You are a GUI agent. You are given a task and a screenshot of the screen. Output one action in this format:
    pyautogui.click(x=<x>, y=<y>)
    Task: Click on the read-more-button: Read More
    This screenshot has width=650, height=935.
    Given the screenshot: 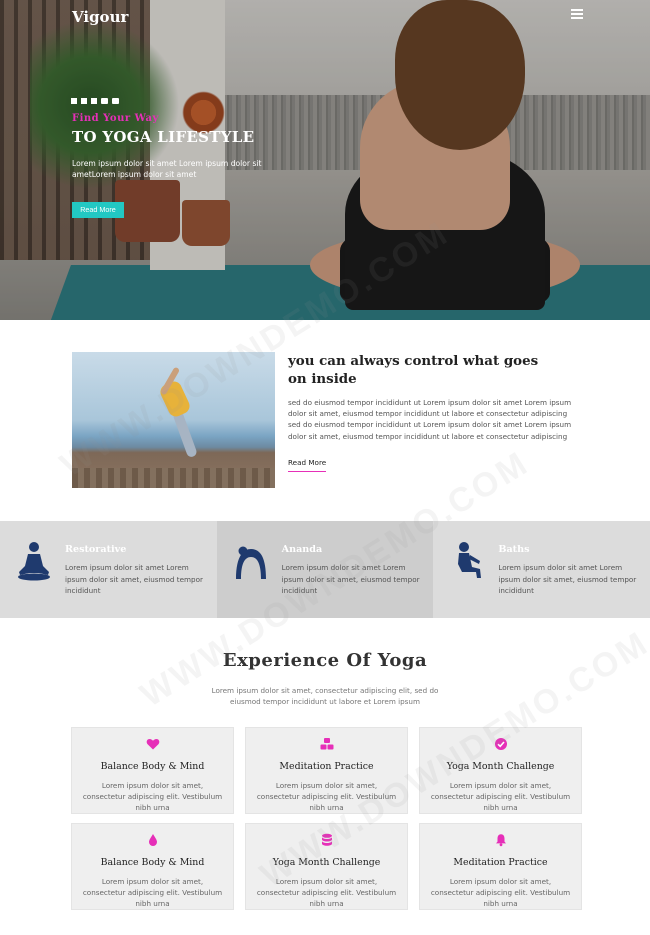 What is the action you would take?
    pyautogui.click(x=98, y=210)
    